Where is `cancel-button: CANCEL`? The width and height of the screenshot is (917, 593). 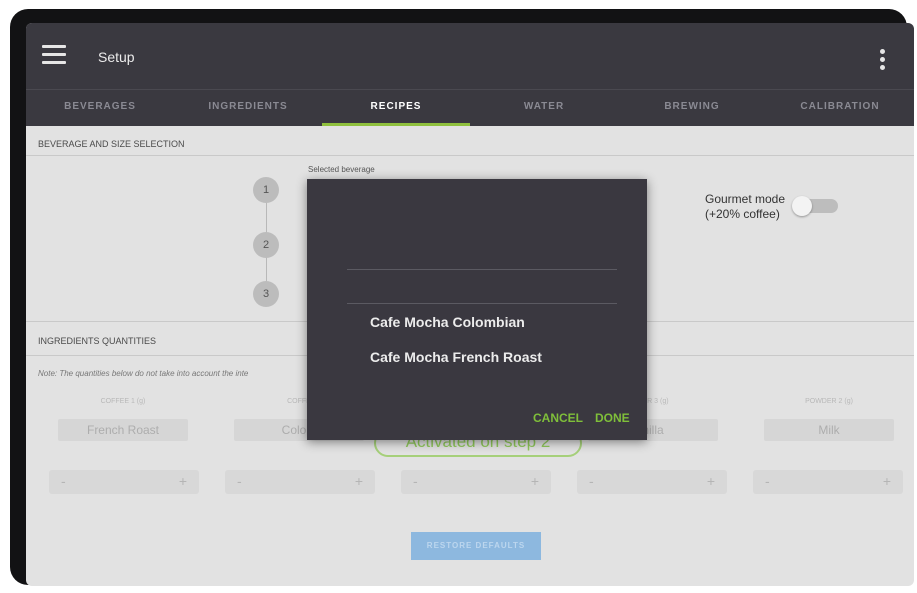 cancel-button: CANCEL is located at coordinates (558, 418).